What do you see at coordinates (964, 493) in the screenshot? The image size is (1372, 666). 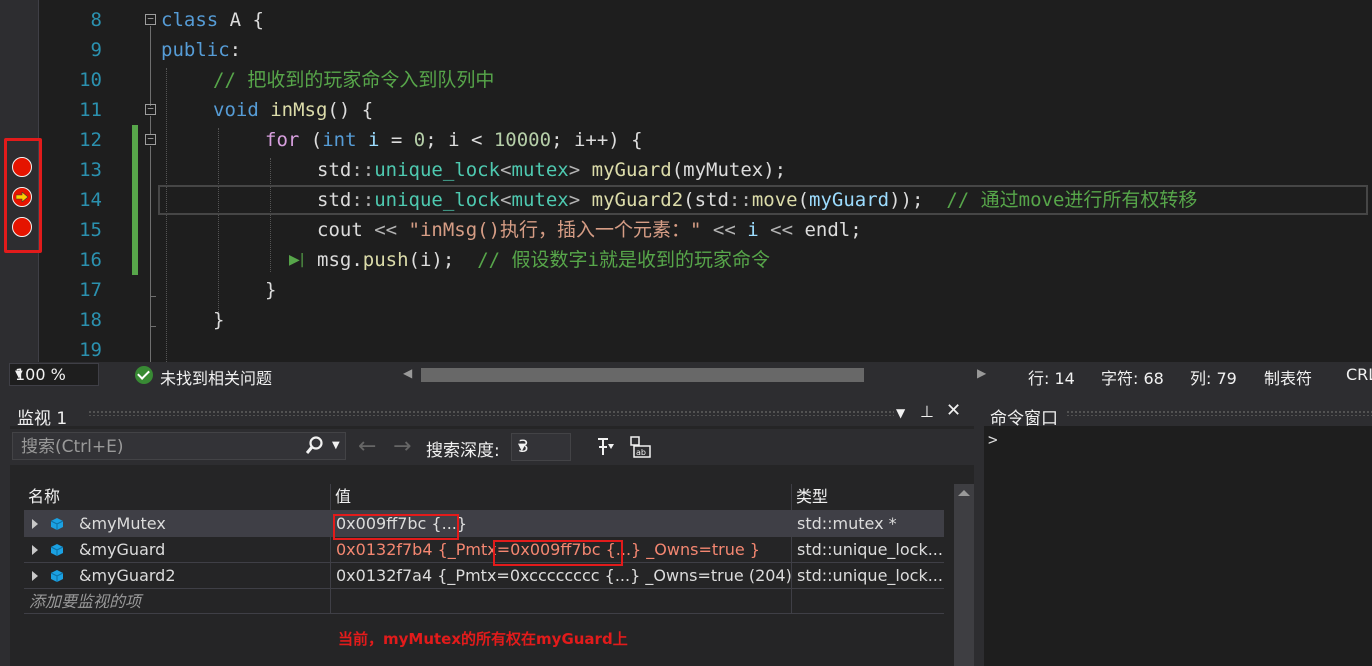 I see `scroll-up-icon` at bounding box center [964, 493].